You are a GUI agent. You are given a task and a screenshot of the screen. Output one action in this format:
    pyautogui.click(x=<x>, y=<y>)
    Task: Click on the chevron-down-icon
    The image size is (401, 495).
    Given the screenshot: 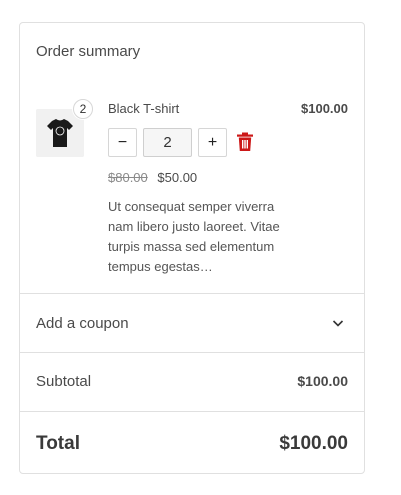 What is the action you would take?
    pyautogui.click(x=338, y=323)
    